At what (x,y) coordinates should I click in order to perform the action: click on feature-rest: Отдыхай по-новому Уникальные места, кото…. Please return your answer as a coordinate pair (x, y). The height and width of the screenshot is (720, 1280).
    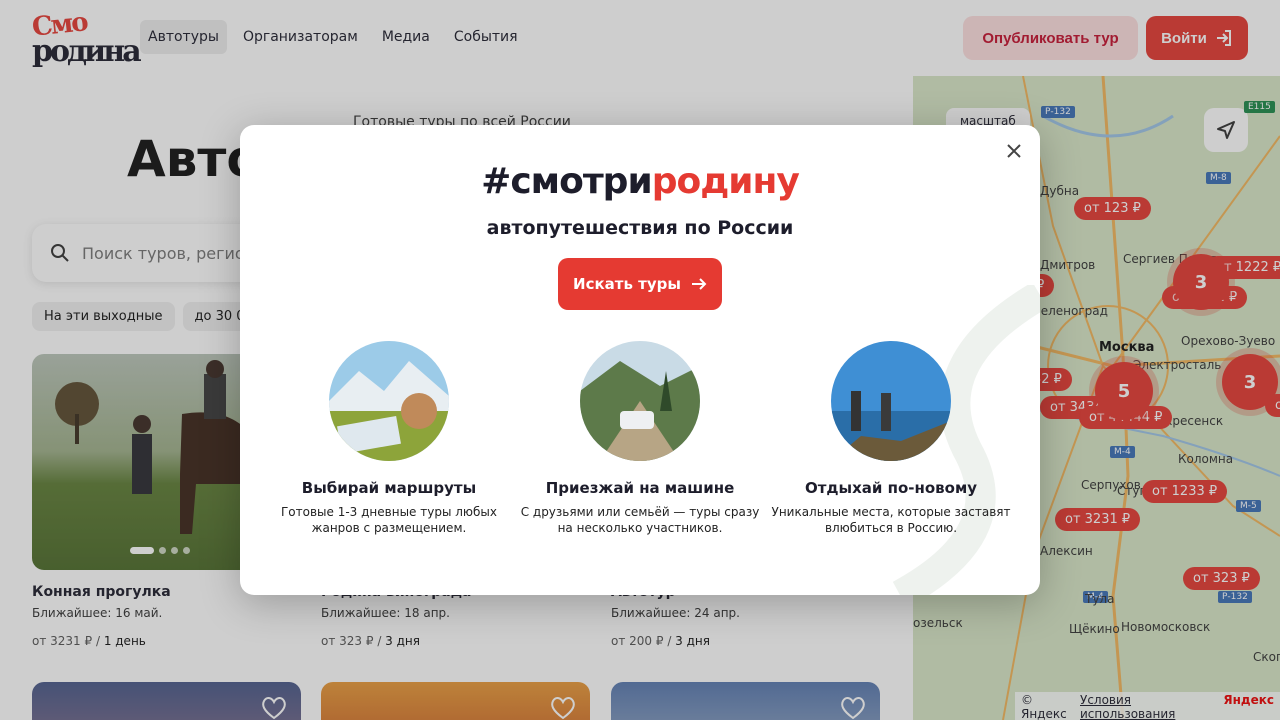
    Looking at the image, I should click on (891, 438).